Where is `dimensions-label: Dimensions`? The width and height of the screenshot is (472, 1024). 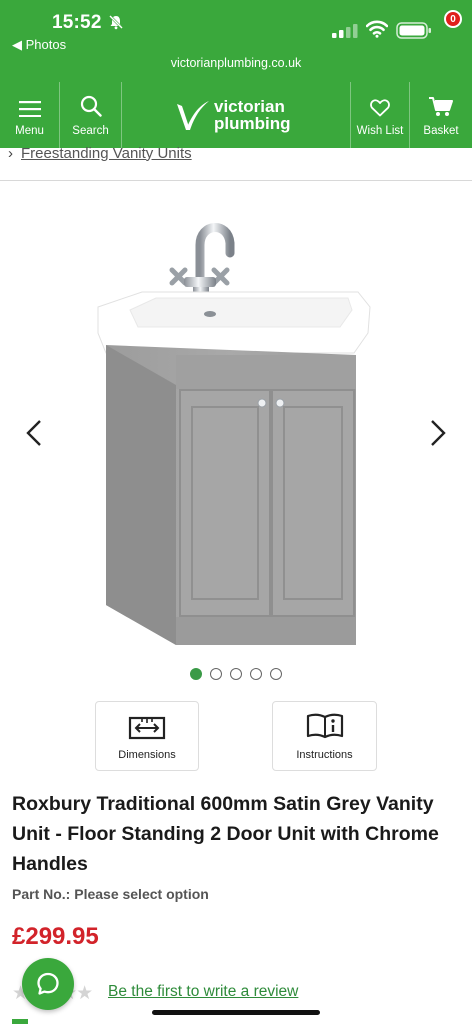
dimensions-label: Dimensions is located at coordinates (147, 755).